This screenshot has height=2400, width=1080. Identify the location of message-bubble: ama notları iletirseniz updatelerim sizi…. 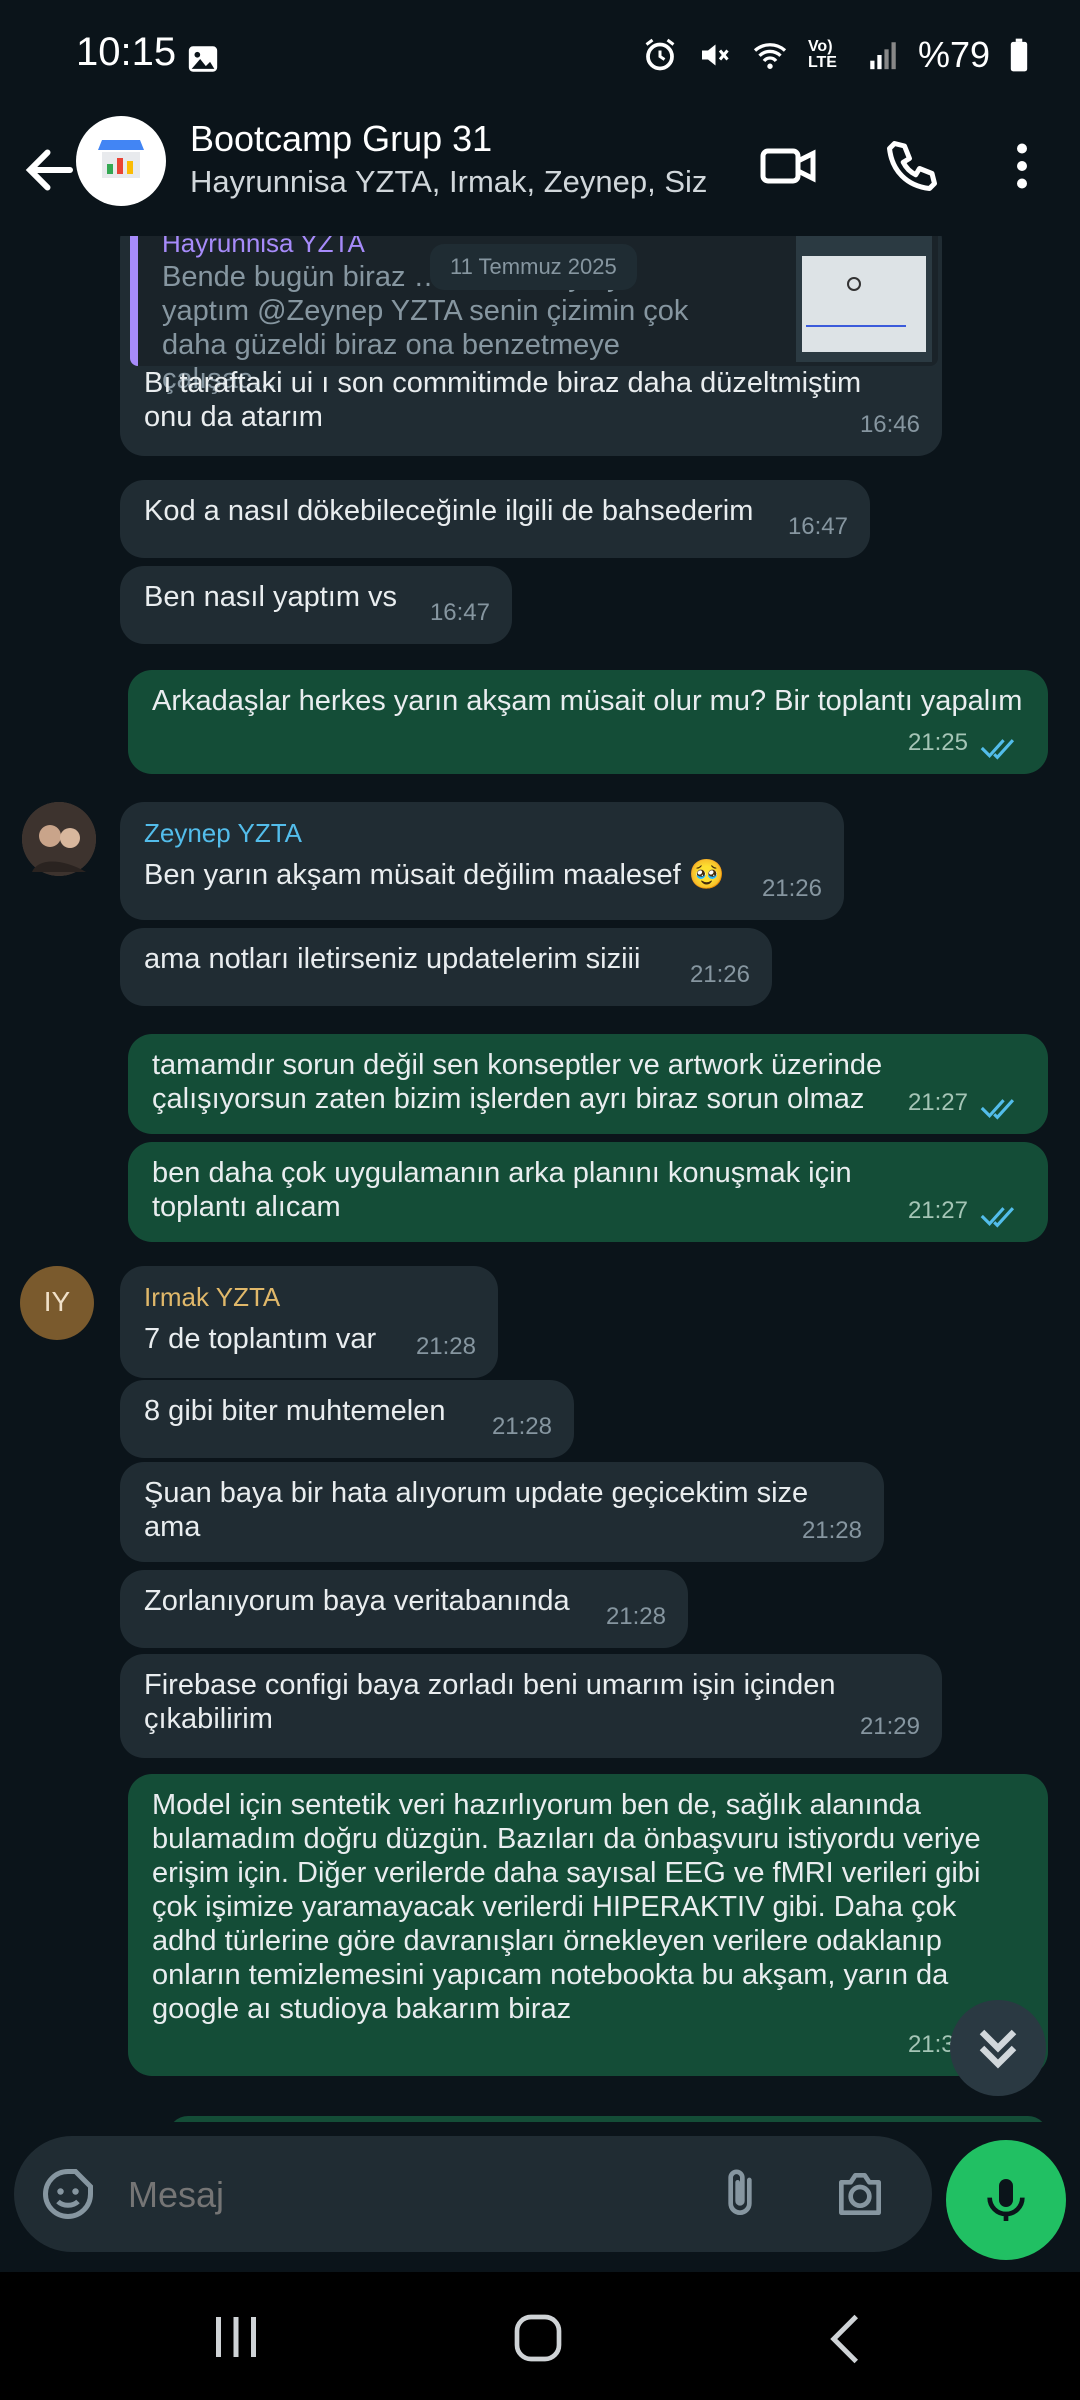
(446, 967).